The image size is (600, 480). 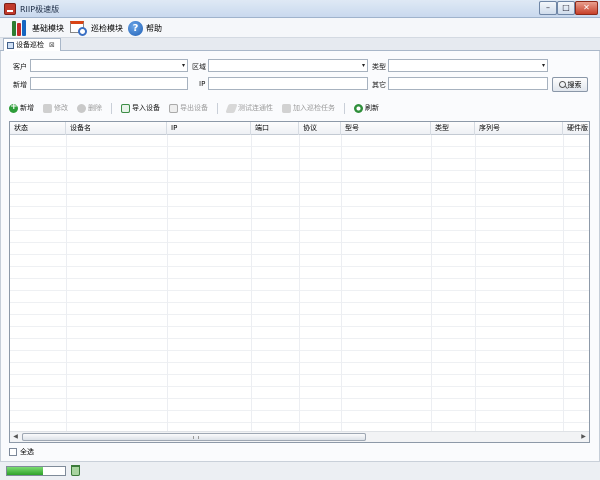 I want to click on customer-label: 客户, so click(x=20, y=67).